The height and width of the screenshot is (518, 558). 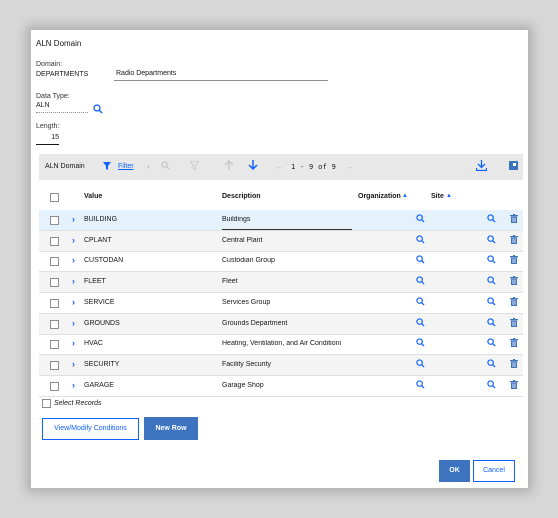 What do you see at coordinates (65, 166) in the screenshot?
I see `table-title: ALN Domain` at bounding box center [65, 166].